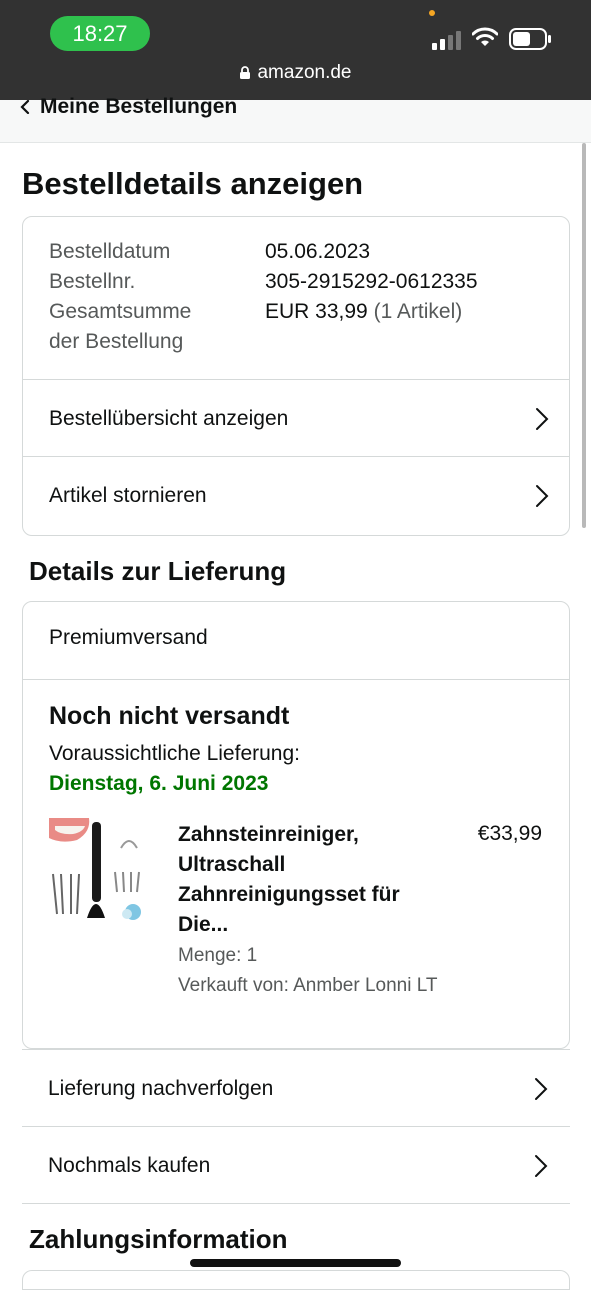  I want to click on status-time: 18:27, so click(100, 33).